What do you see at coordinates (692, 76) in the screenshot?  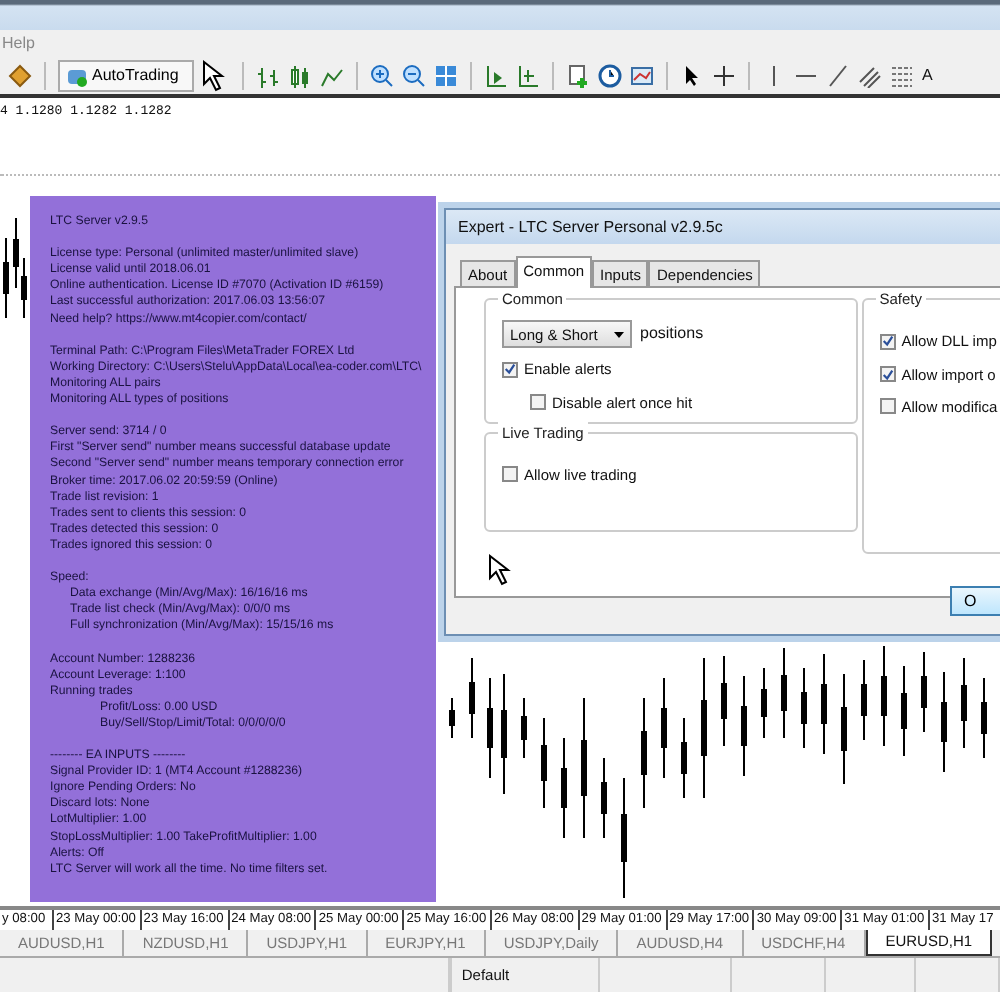 I see `cursor-arrow-icon` at bounding box center [692, 76].